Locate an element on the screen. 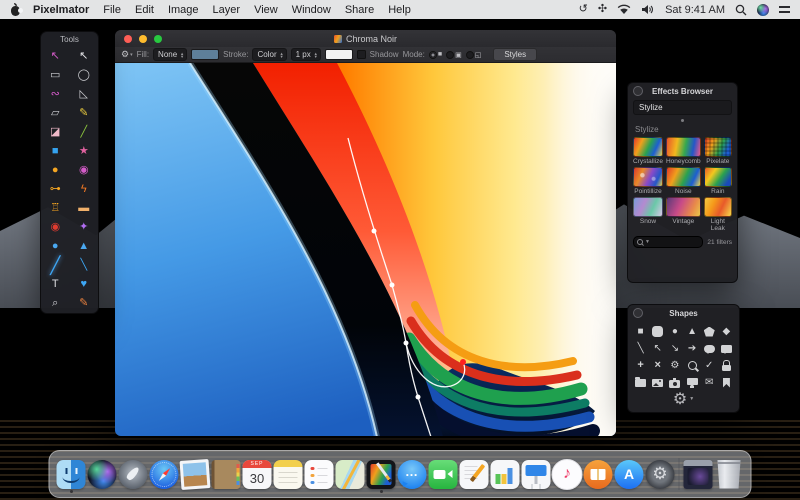 The height and width of the screenshot is (500, 800). dock-ibooks is located at coordinates (598, 474).